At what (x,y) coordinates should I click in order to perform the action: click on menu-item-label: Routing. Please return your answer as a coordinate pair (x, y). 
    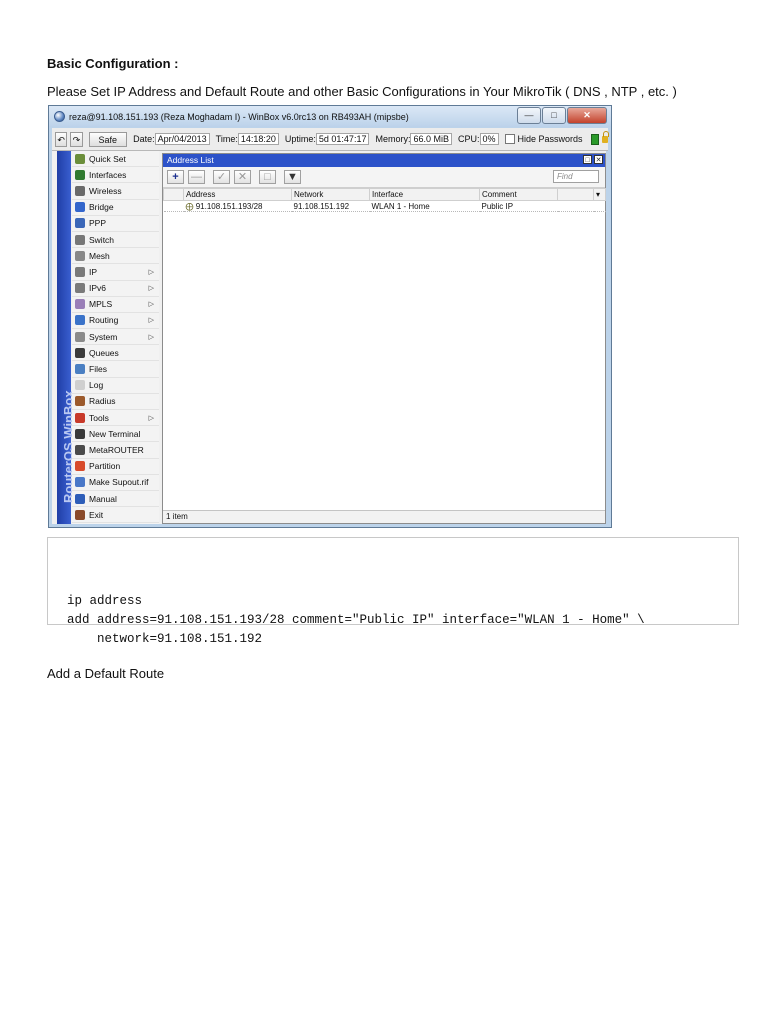
    Looking at the image, I should click on (104, 320).